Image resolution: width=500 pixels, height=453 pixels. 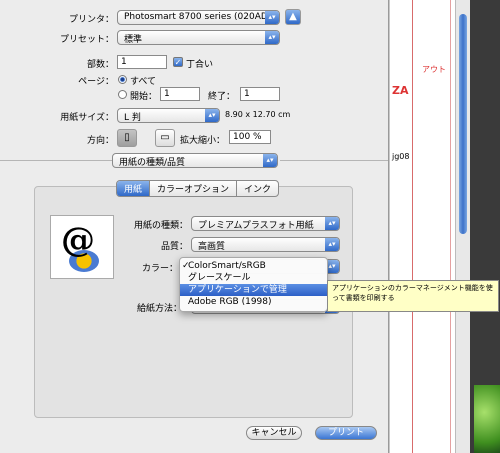 I want to click on printer-label: プリンタ：, so click(x=91, y=20).